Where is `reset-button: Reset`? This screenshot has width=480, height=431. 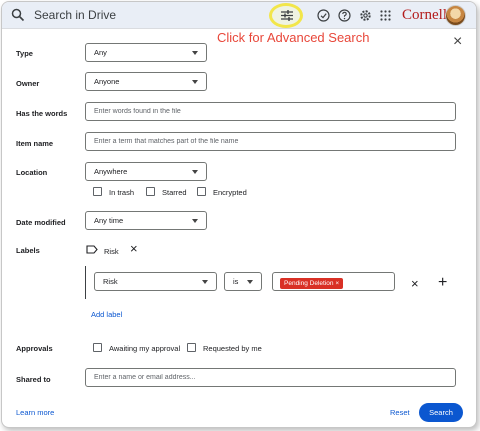 reset-button: Reset is located at coordinates (400, 412).